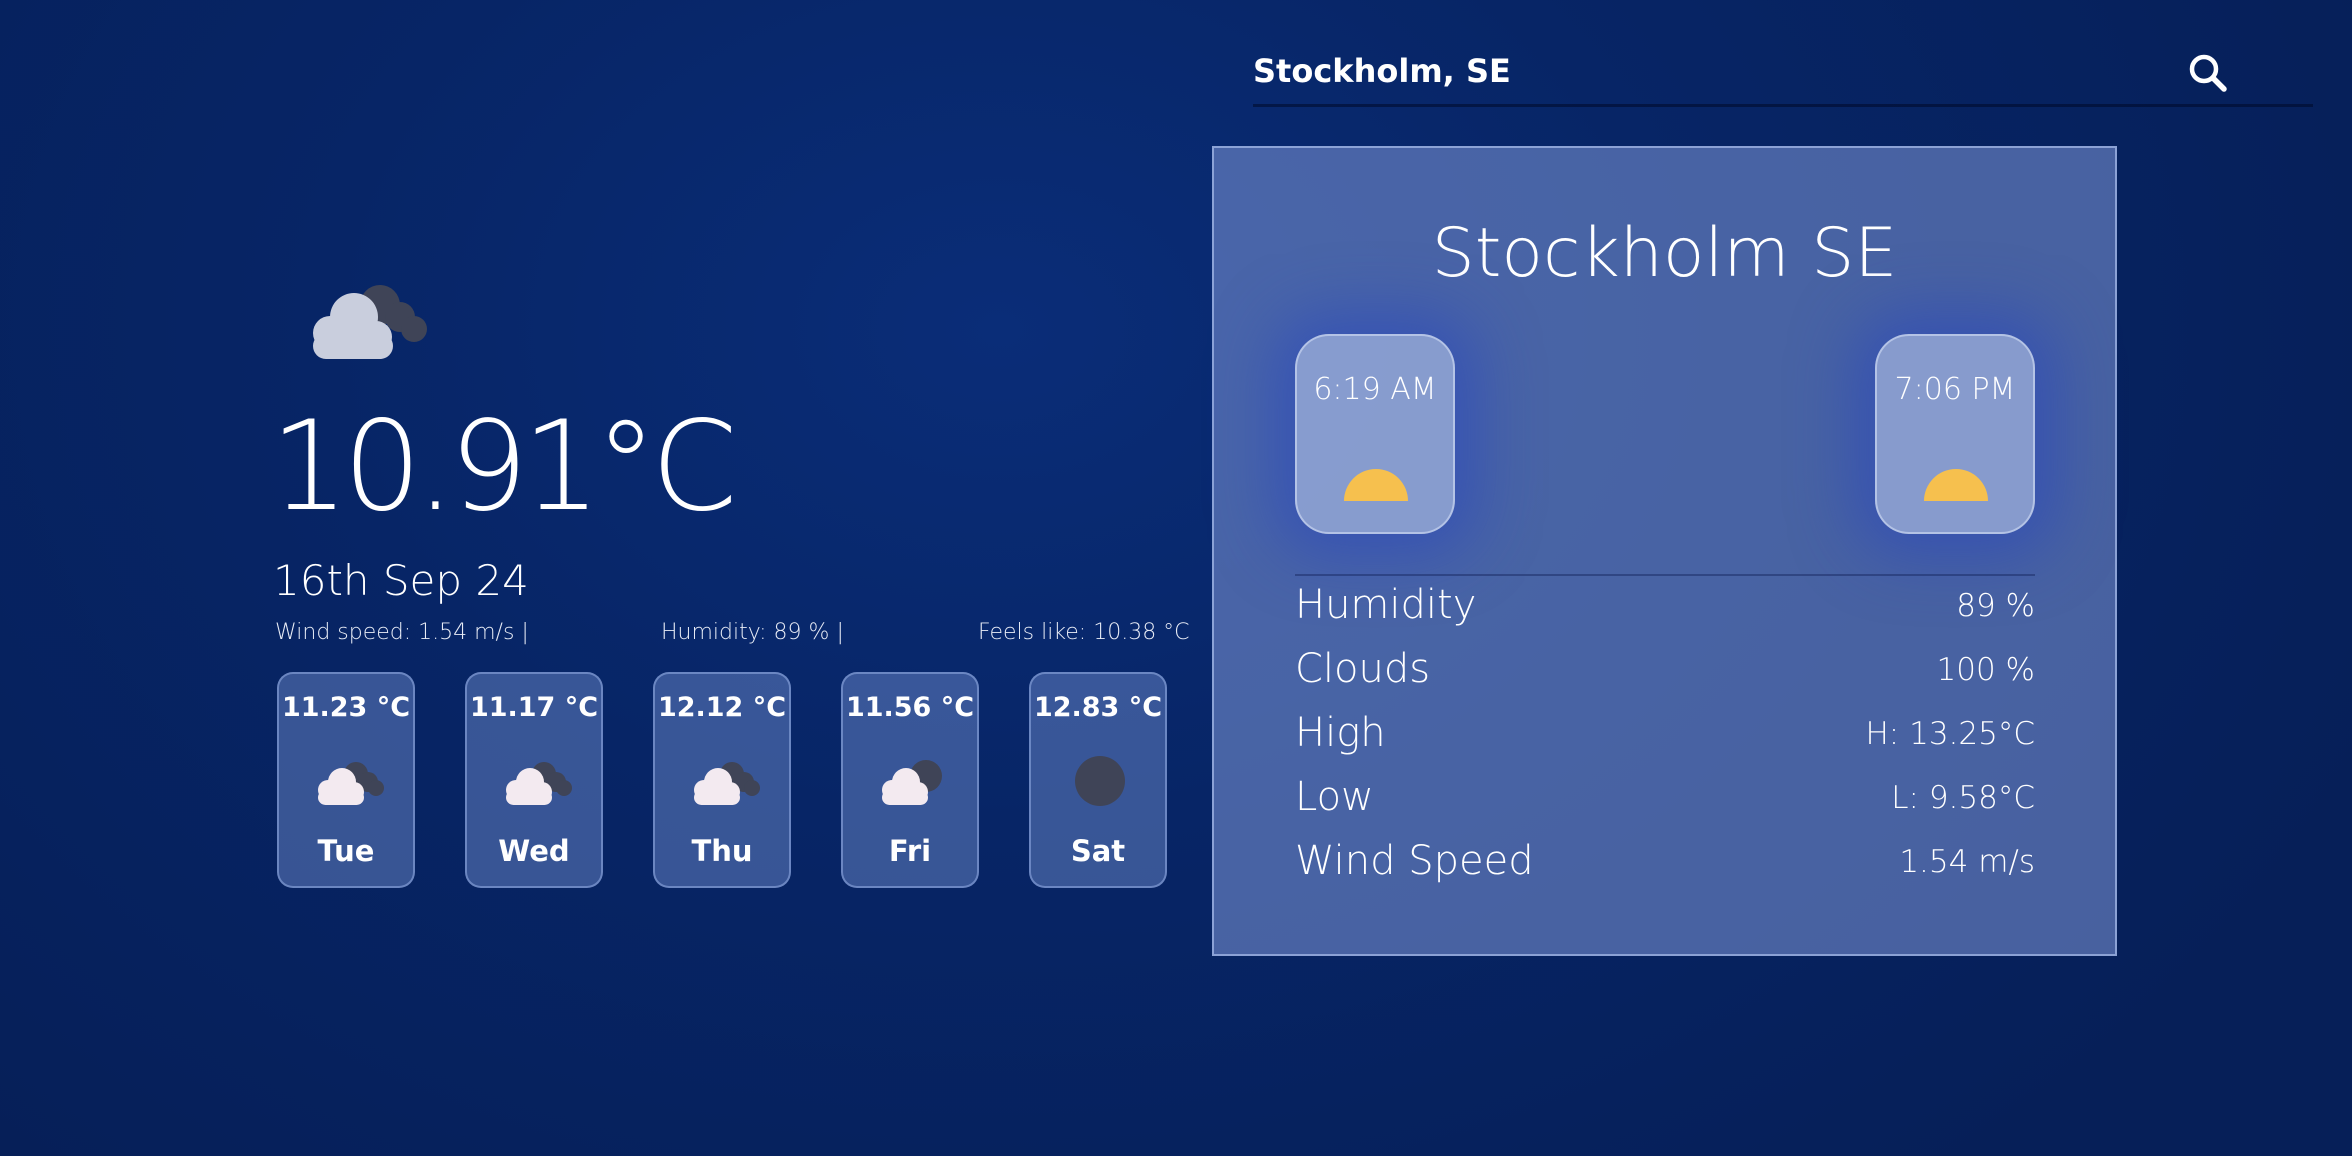  Describe the element at coordinates (1665, 804) in the screenshot. I see `detail-row-low: Low L: 9.58°C` at that location.